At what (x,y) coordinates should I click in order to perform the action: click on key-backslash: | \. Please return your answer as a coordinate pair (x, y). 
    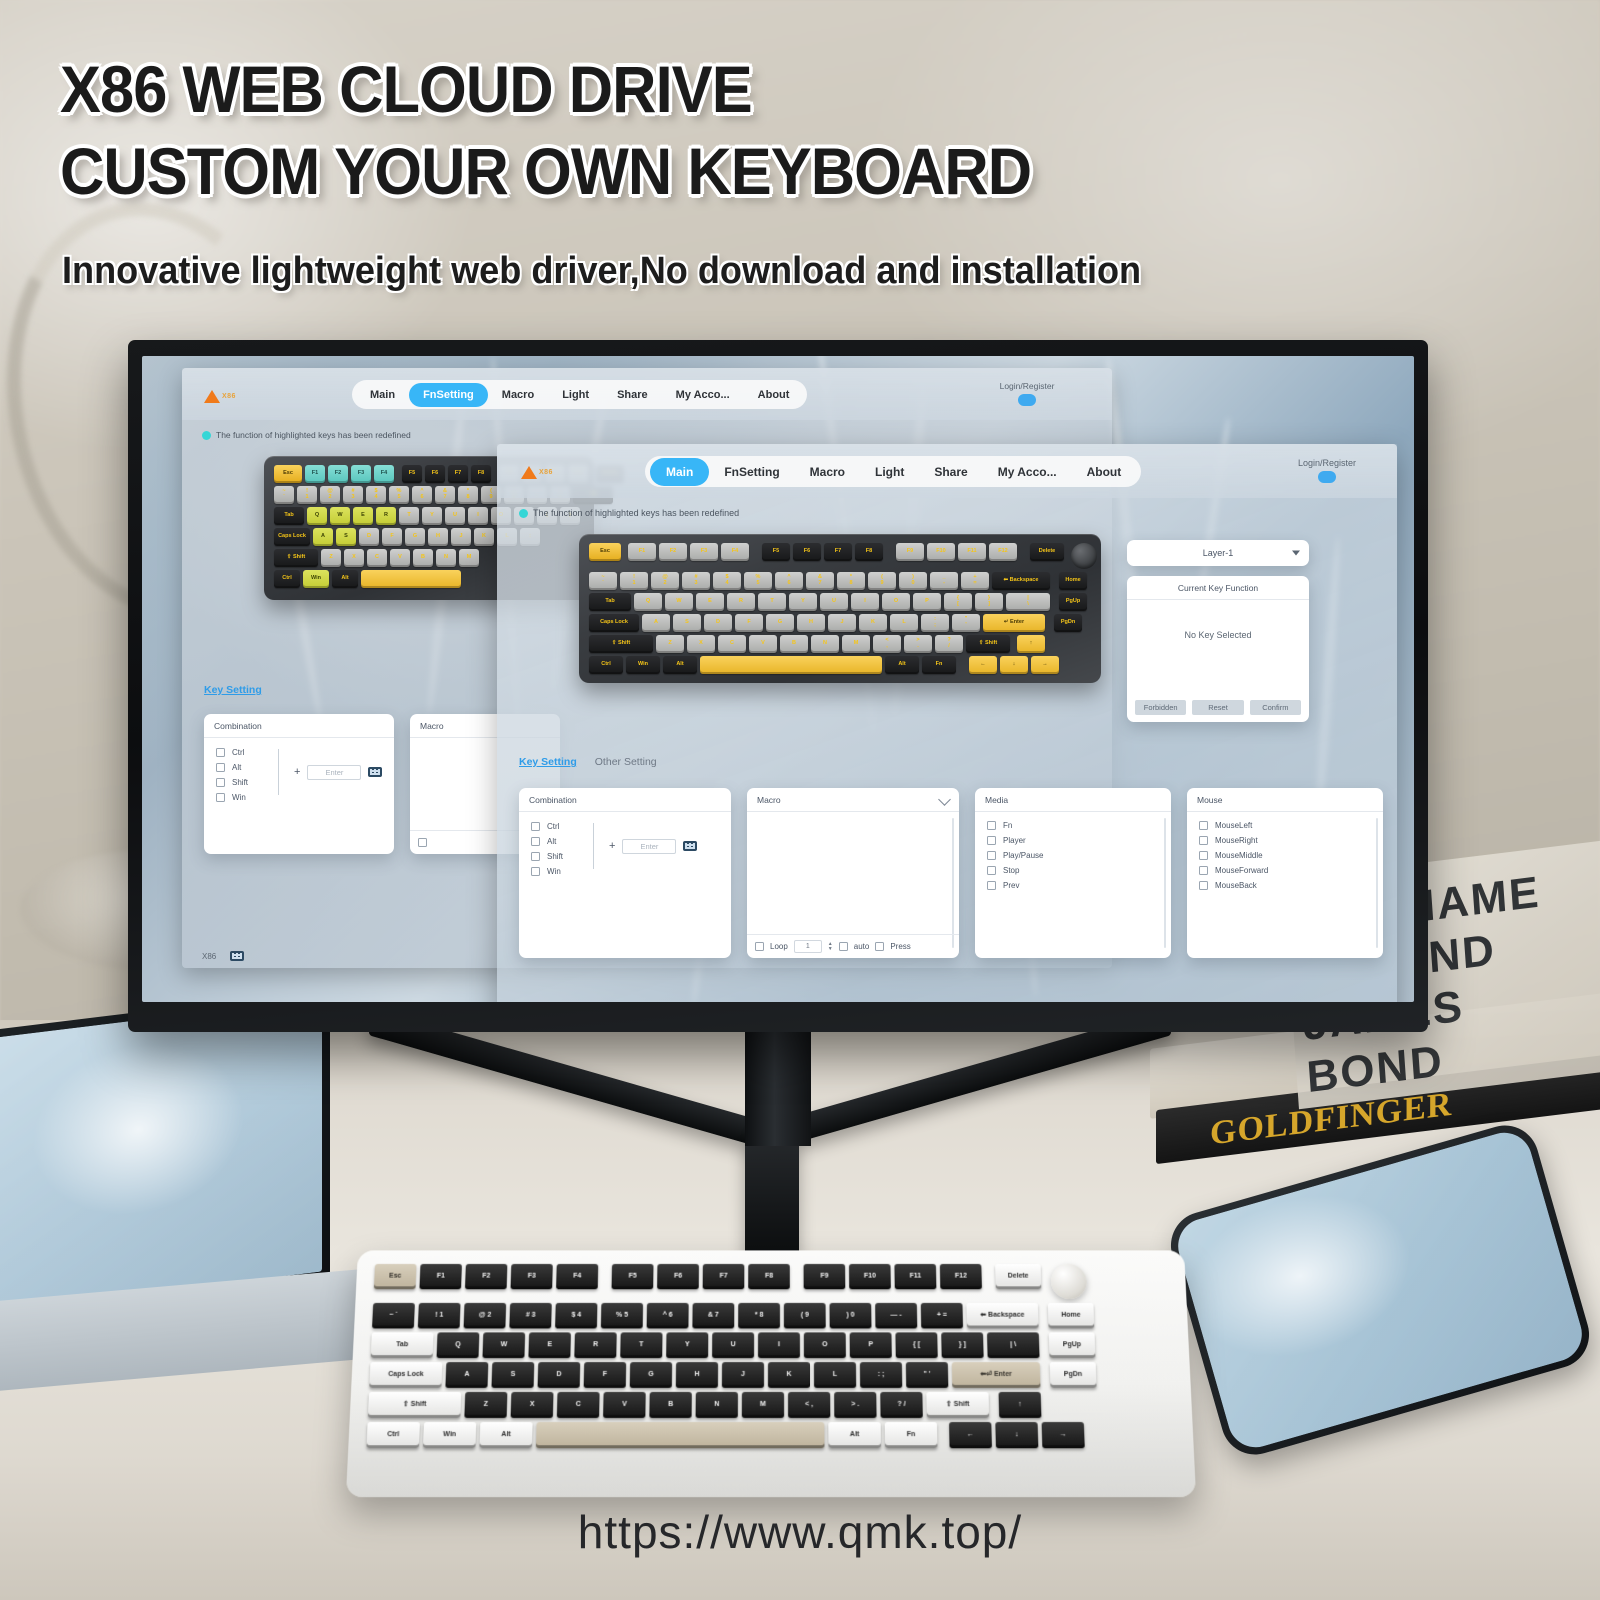
    Looking at the image, I should click on (1028, 602).